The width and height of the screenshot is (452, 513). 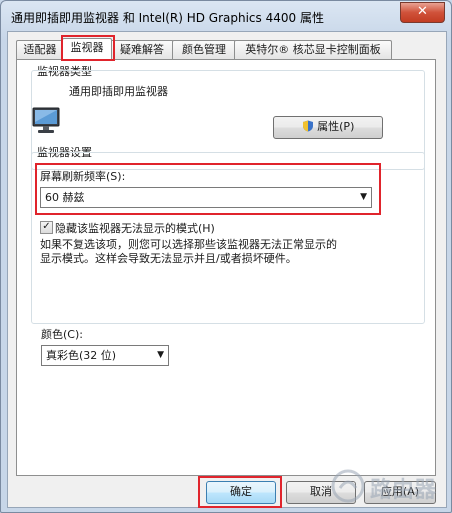 I want to click on monitor-icon, so click(x=46, y=120).